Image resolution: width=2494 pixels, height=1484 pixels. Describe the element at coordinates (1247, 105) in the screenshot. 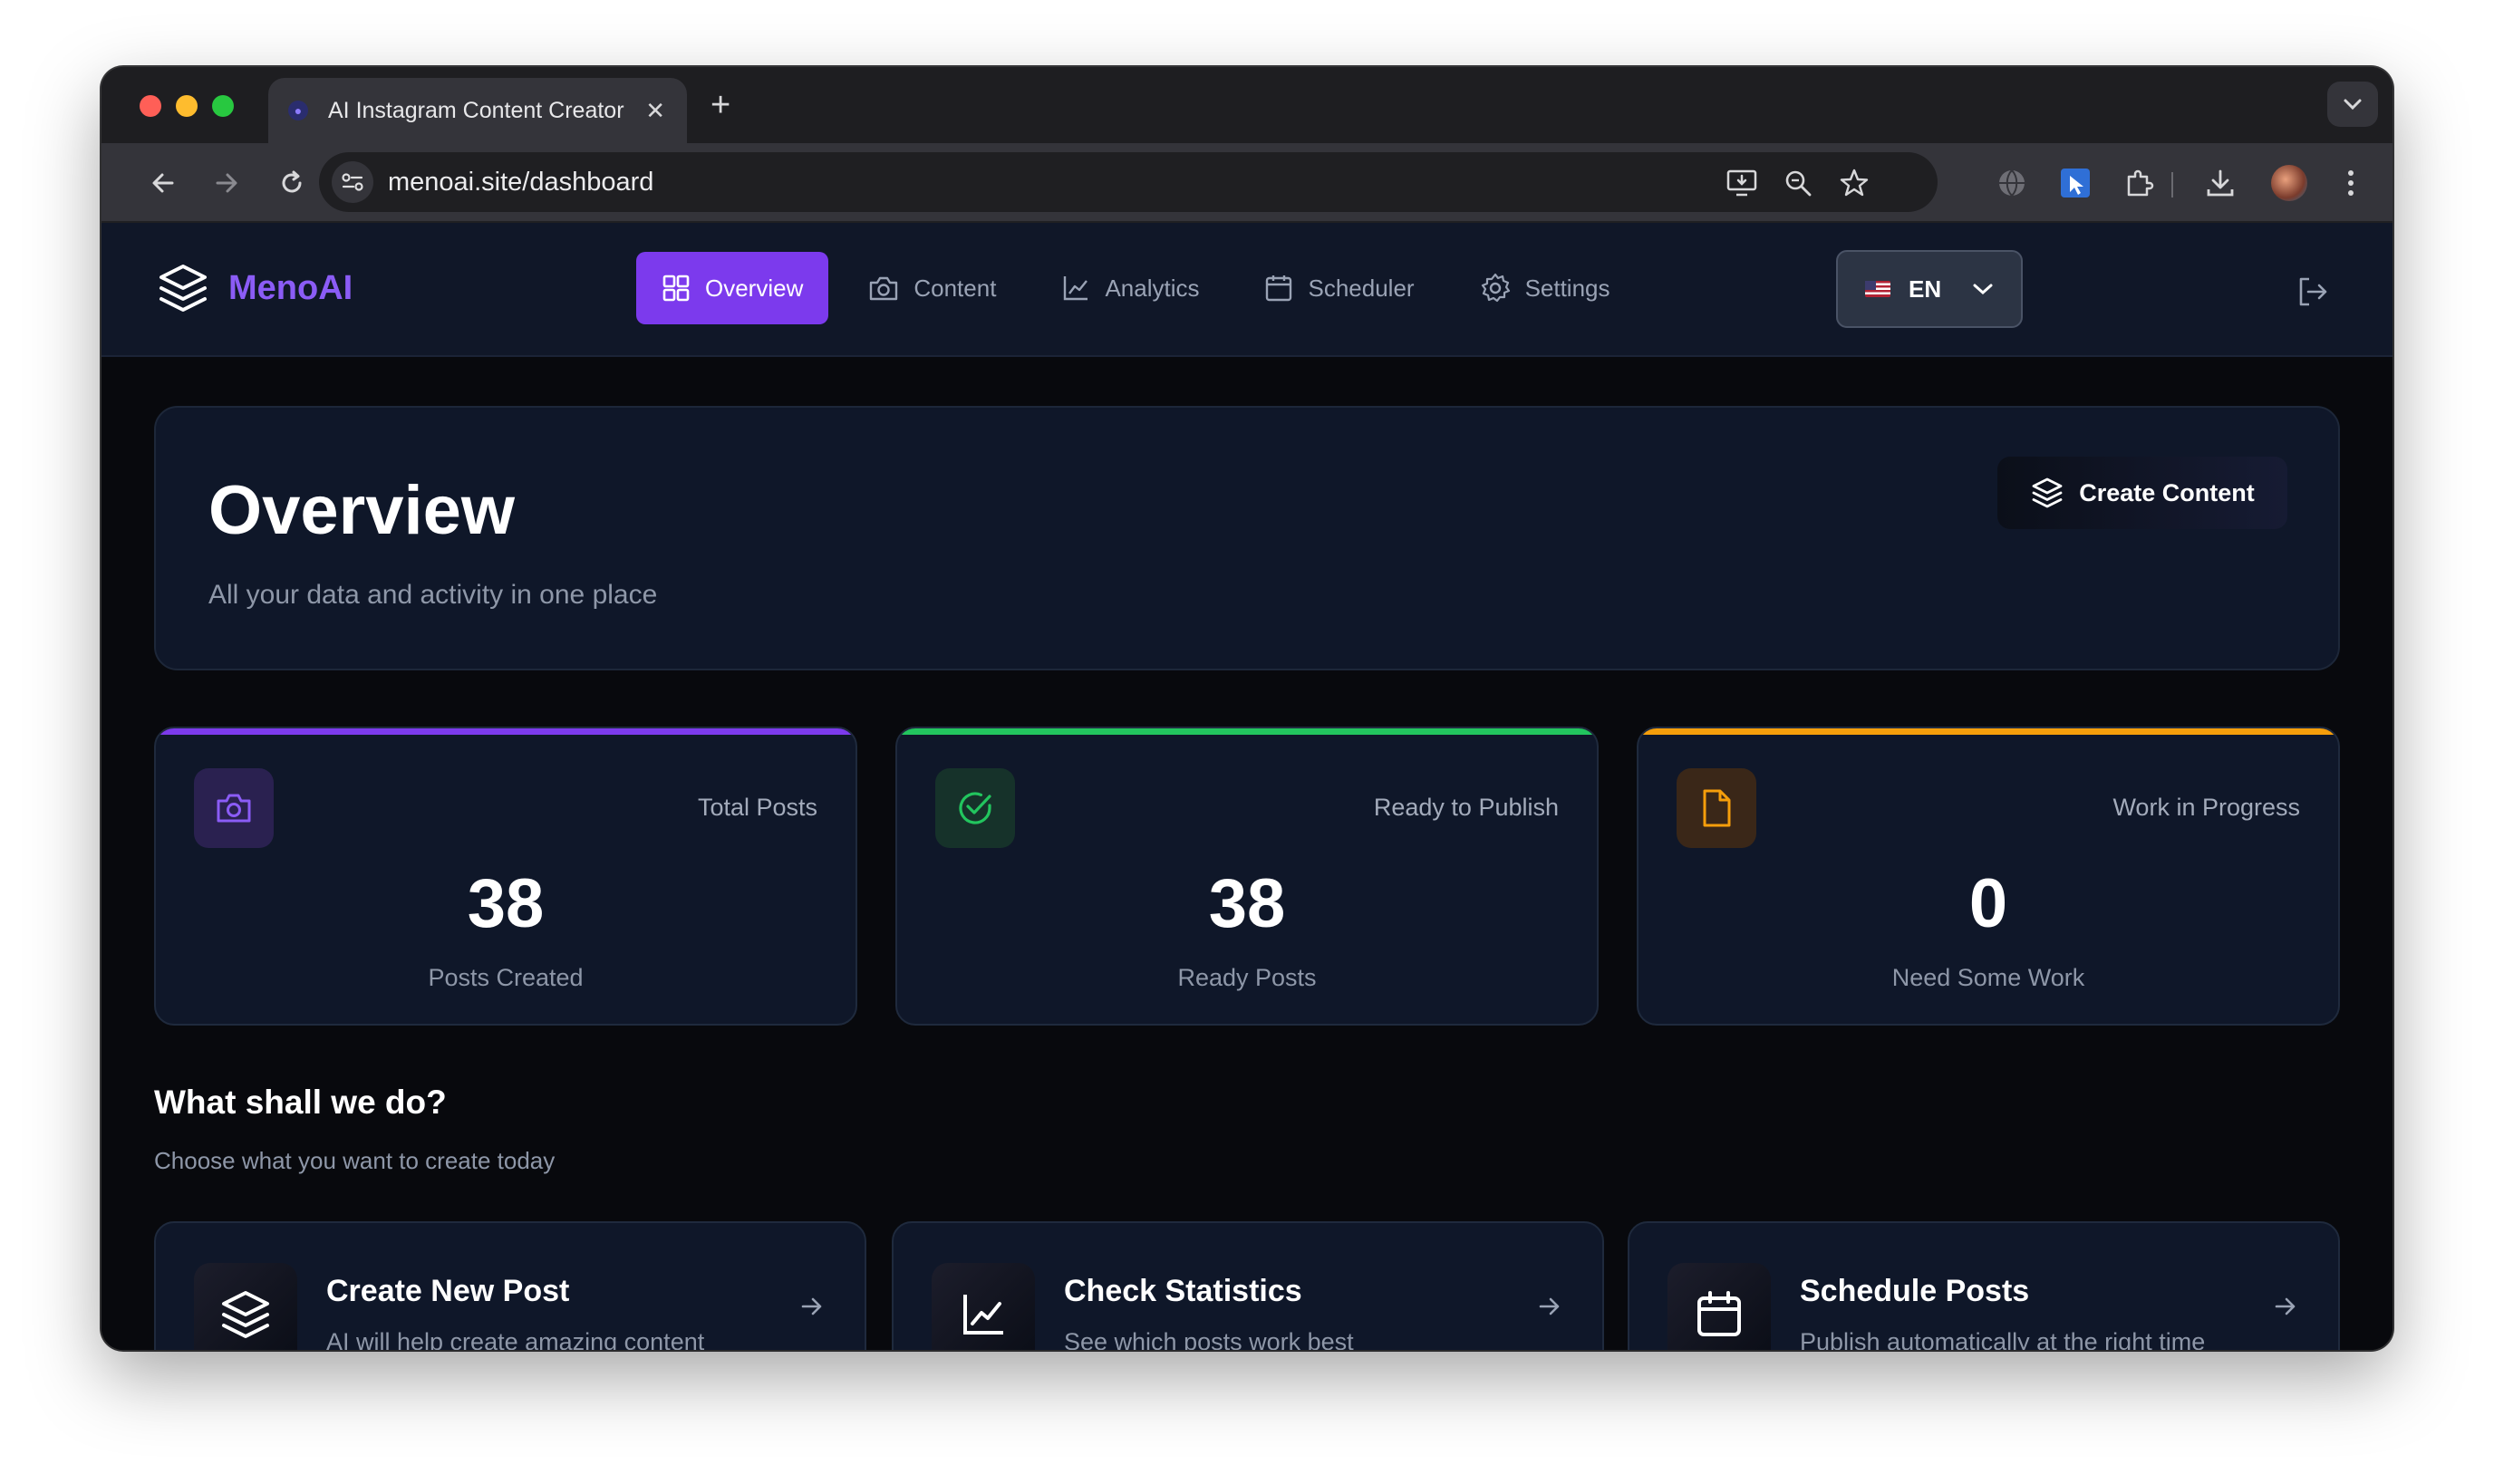

I see `tab-bar: ● AI Instagram Content Creator ✕ +` at that location.